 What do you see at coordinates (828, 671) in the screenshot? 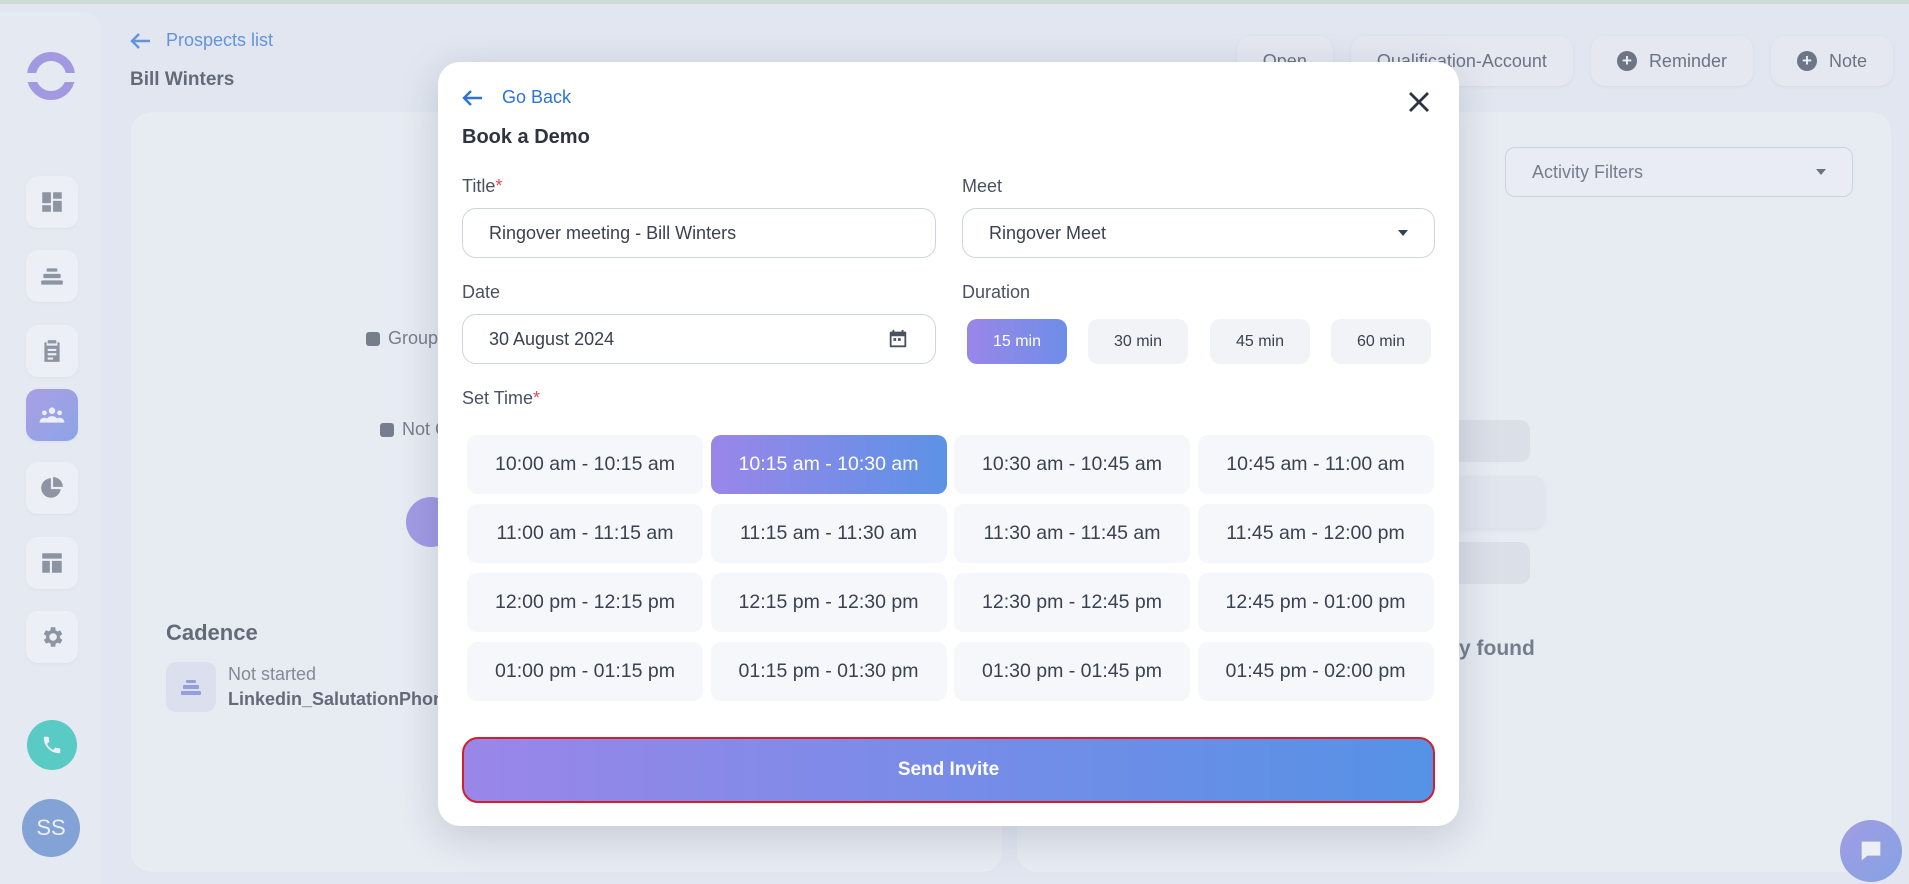
I see `time-slot: 01:15 pm - 01:30 pm` at bounding box center [828, 671].